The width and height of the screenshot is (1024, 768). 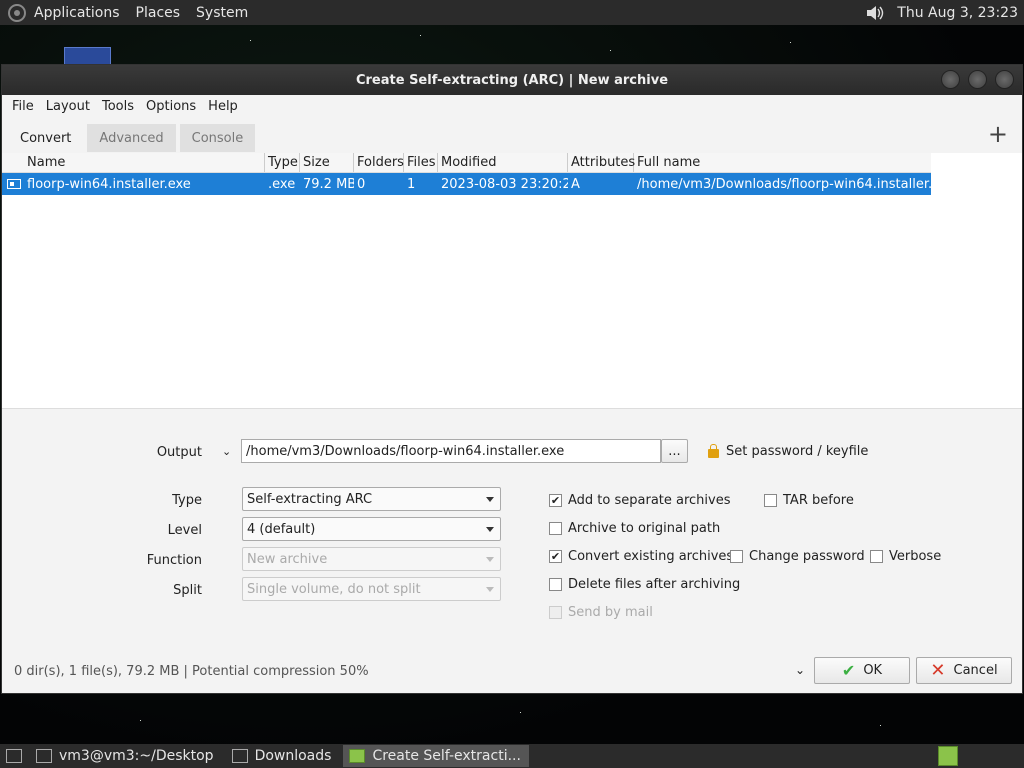 I want to click on archiver-icon, so click(x=357, y=756).